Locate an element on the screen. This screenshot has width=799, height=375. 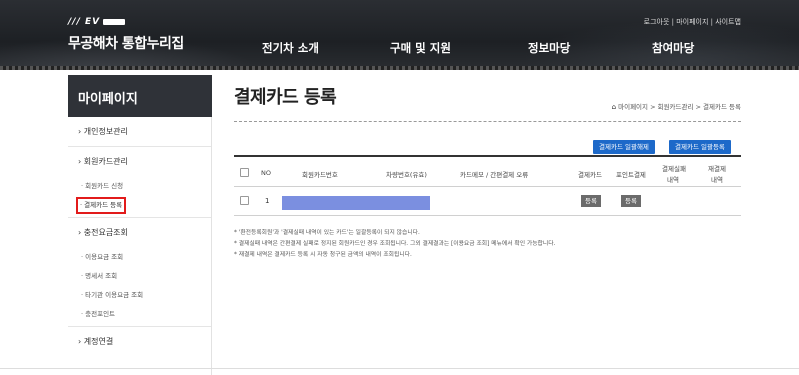
col-repayment: 재결제 is located at coordinates (717, 169).